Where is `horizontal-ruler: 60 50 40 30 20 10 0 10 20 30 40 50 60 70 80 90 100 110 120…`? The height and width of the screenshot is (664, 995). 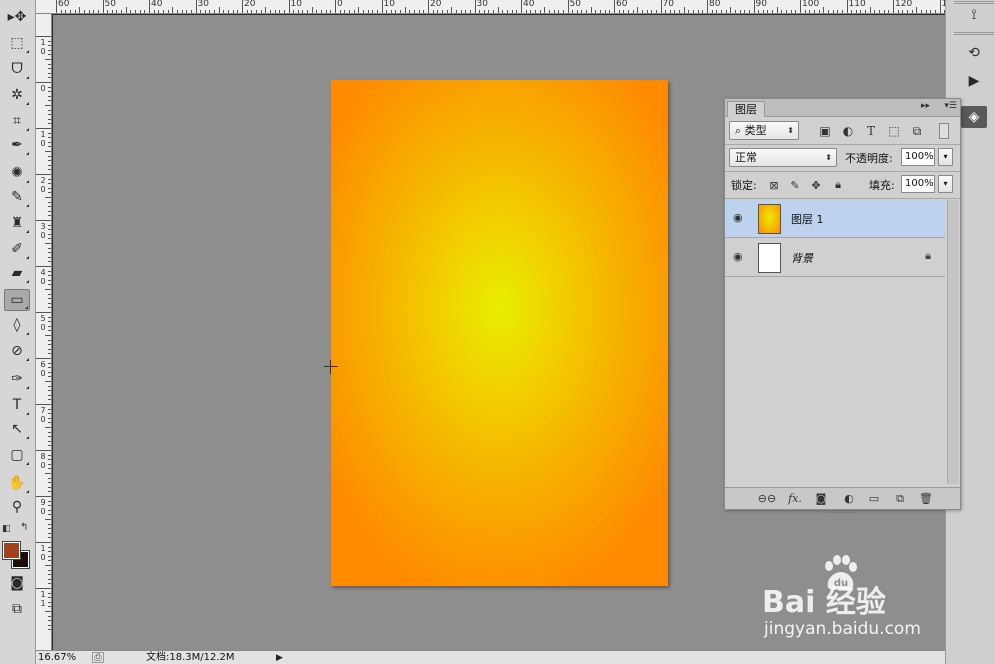
horizontal-ruler: 60 50 40 30 20 10 0 10 20 30 40 50 60 70 80 90 100 110 120… is located at coordinates (490, 7).